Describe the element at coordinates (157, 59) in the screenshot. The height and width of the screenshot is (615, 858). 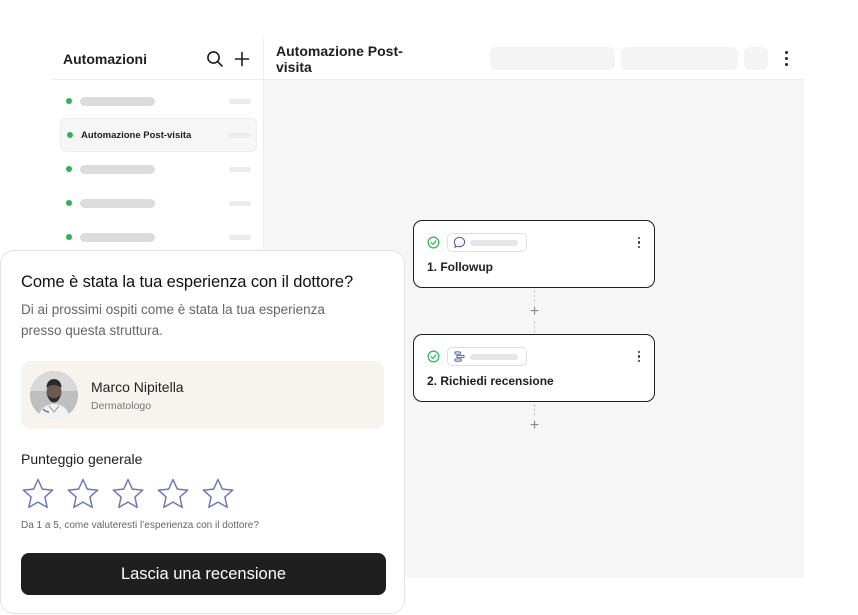
I see `sidebar-header: Automazioni` at that location.